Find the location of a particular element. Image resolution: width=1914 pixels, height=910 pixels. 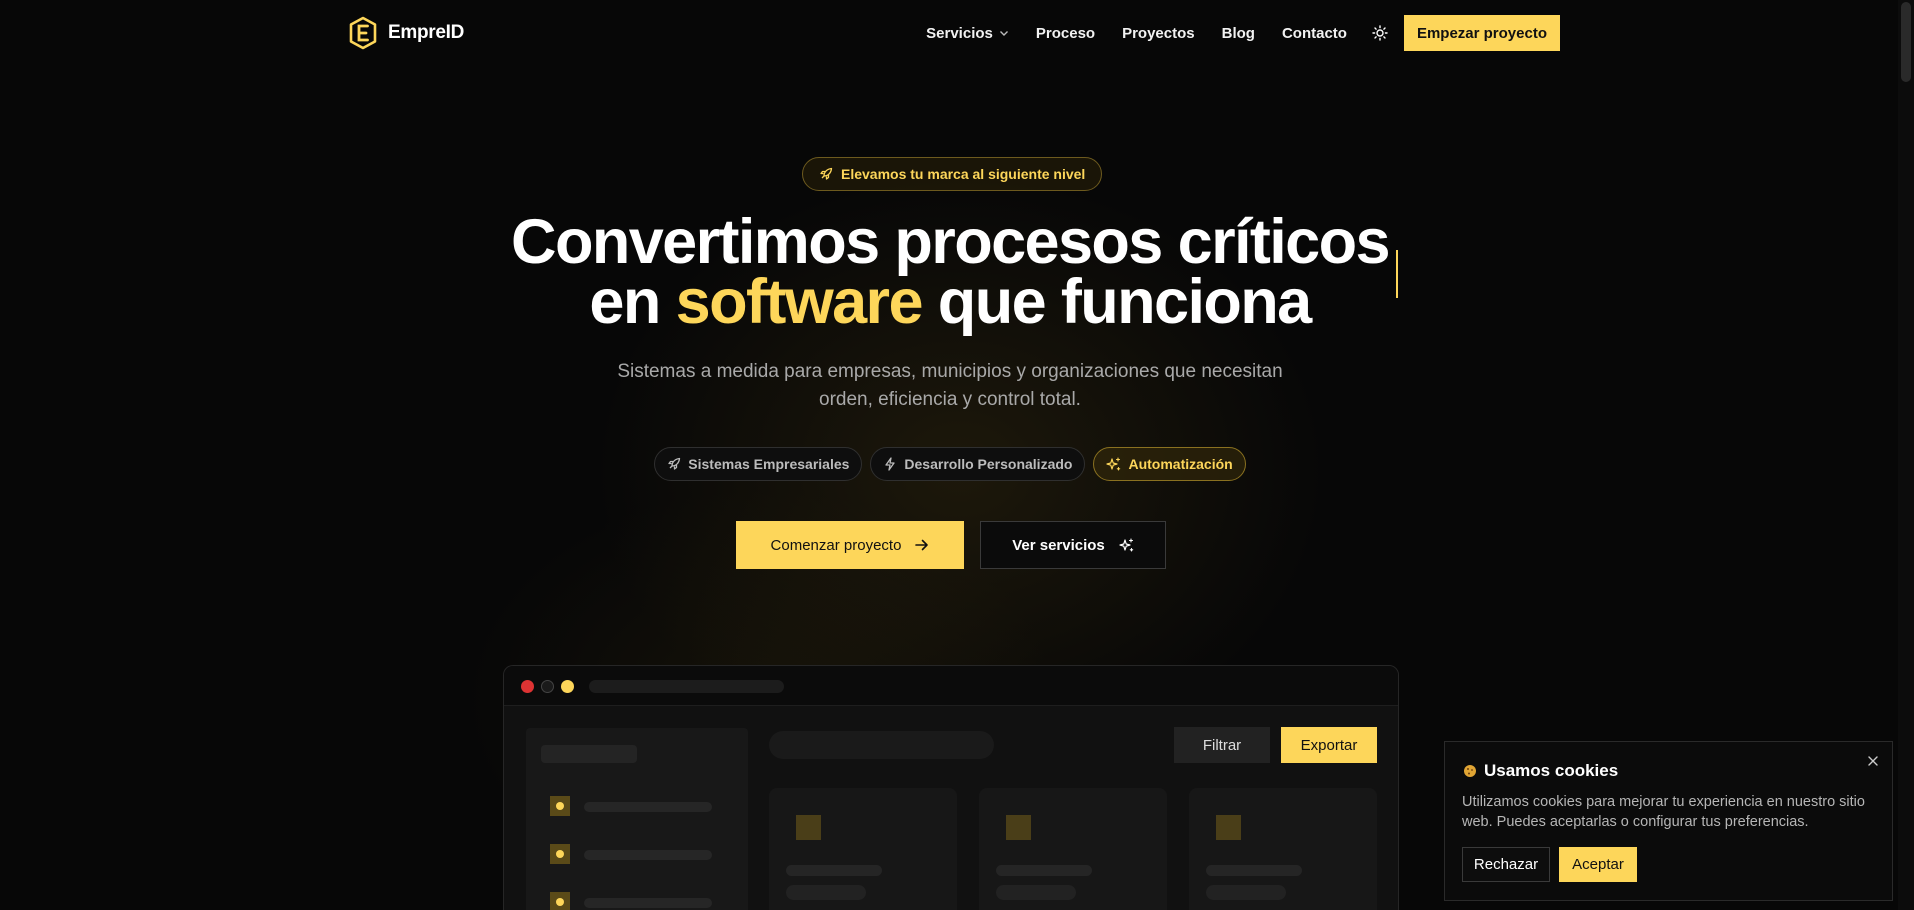

chip-sistemas-empresariales: Sistemas Empresariales is located at coordinates (758, 464).